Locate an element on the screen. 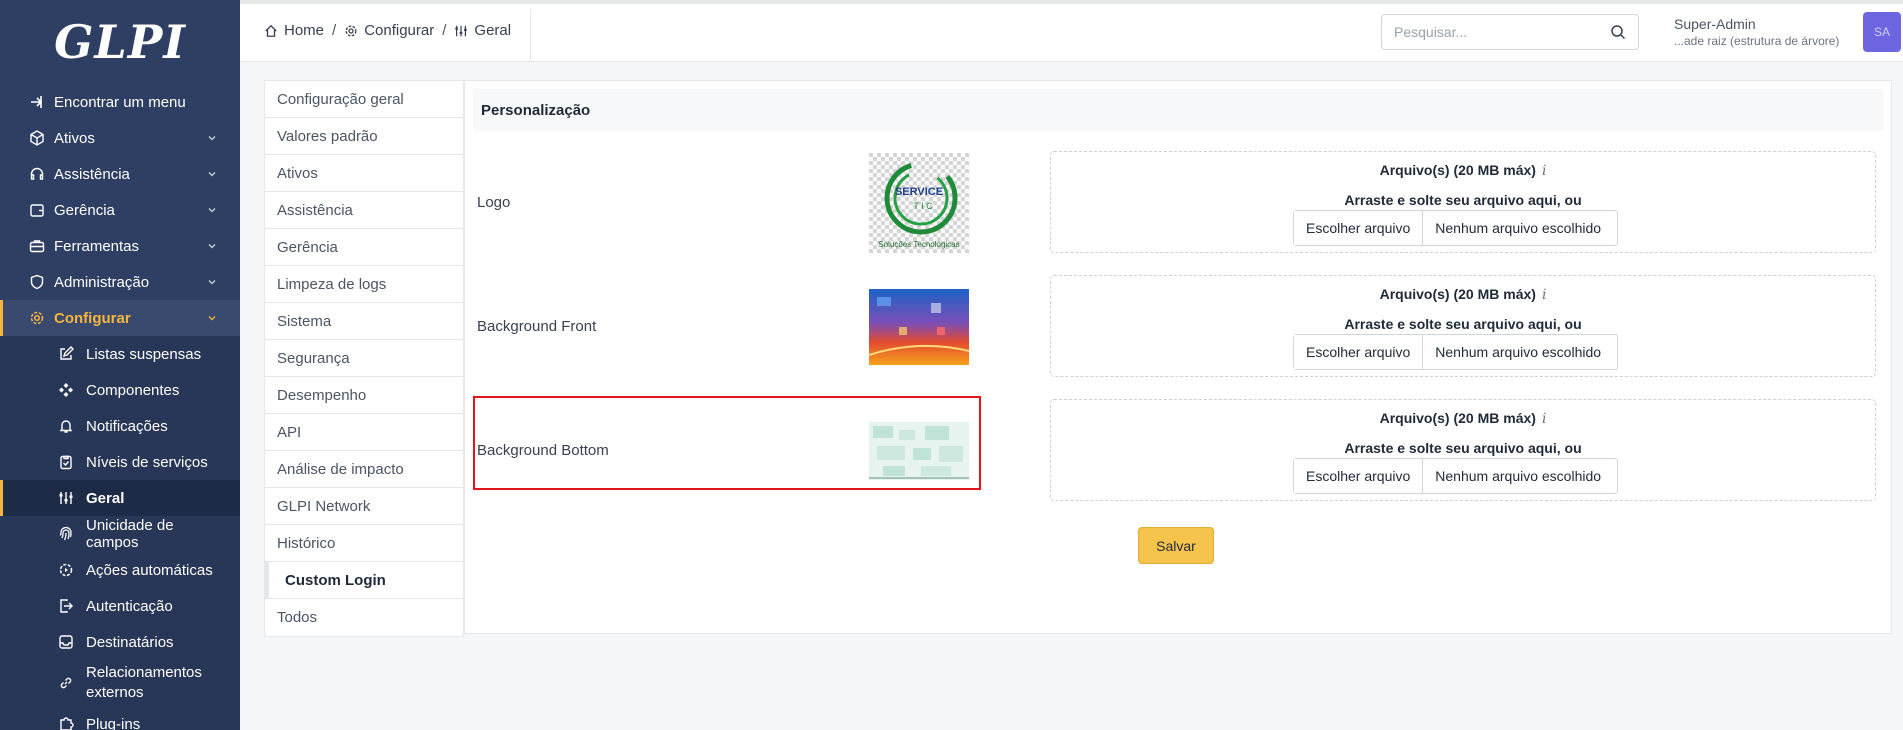 This screenshot has width=1903, height=730. logo-thumbnail: SERVICE T I C Soluções Tecnológicas is located at coordinates (919, 203).